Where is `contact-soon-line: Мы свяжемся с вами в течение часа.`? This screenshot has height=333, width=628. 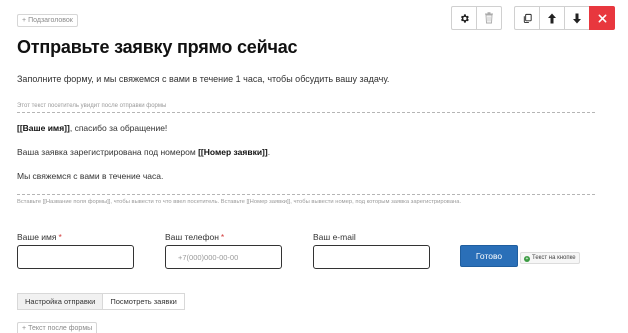
contact-soon-line: Мы свяжемся с вами в течение часа. is located at coordinates (90, 176).